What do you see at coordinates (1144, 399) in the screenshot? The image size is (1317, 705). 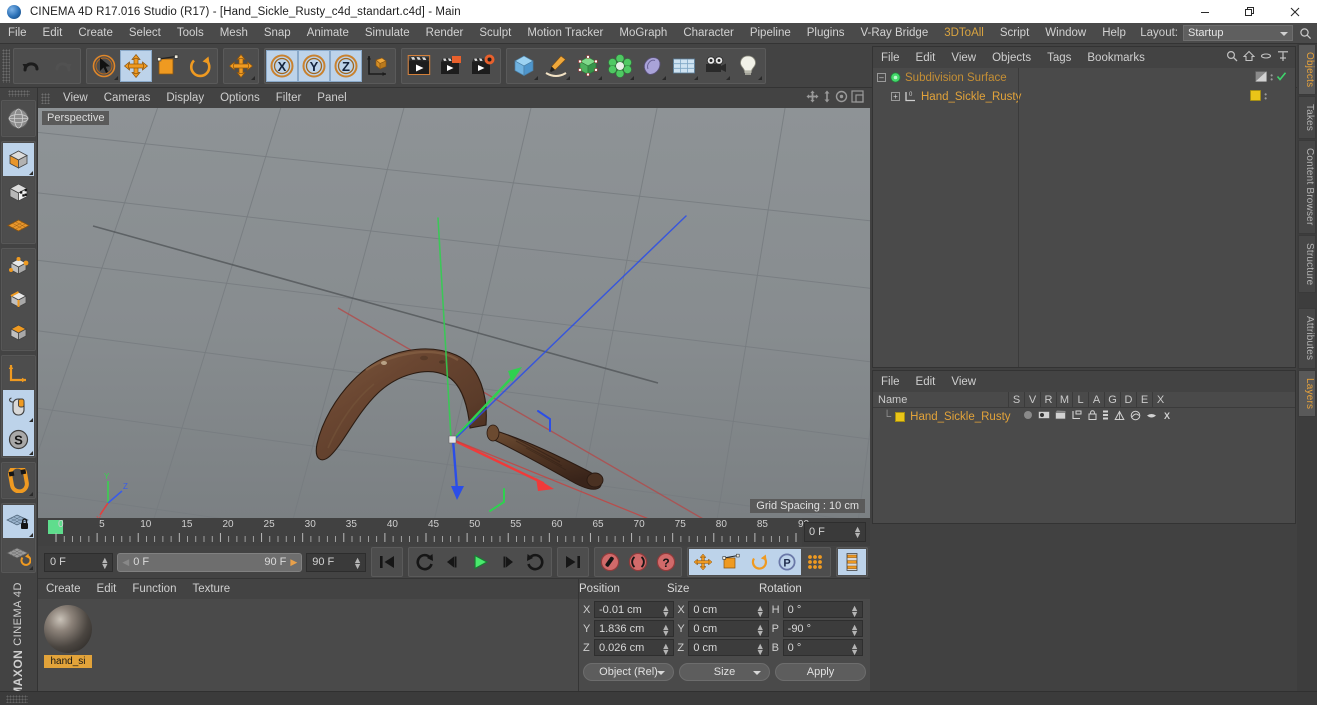 I see `column-header-e: E` at bounding box center [1144, 399].